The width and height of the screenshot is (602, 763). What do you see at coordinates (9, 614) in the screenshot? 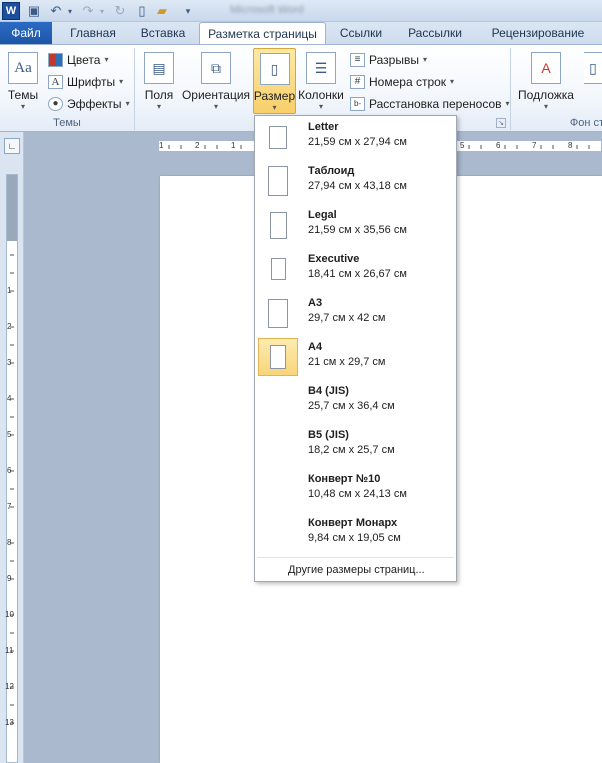
I see `ruler-label: 10` at bounding box center [9, 614].